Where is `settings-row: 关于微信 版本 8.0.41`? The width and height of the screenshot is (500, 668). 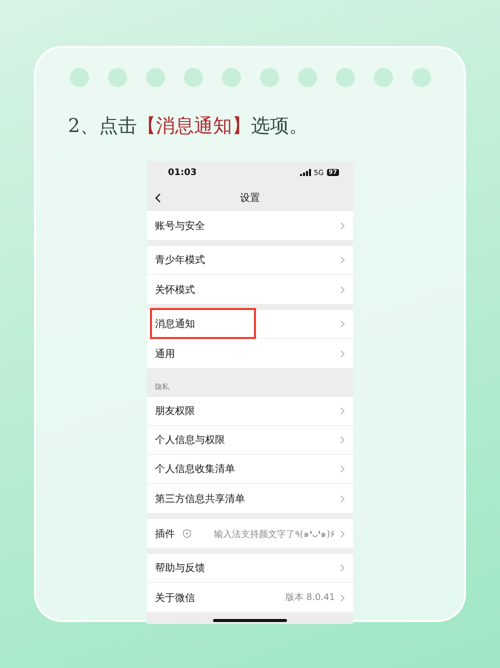 settings-row: 关于微信 版本 8.0.41 is located at coordinates (250, 597).